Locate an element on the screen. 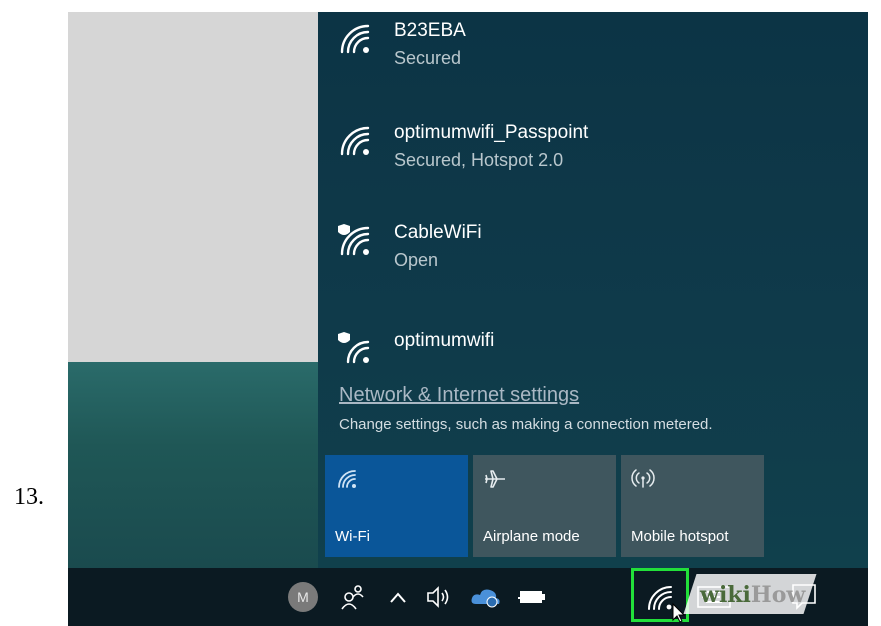 The image size is (881, 626). tile-label: Wi-Fi is located at coordinates (352, 536).